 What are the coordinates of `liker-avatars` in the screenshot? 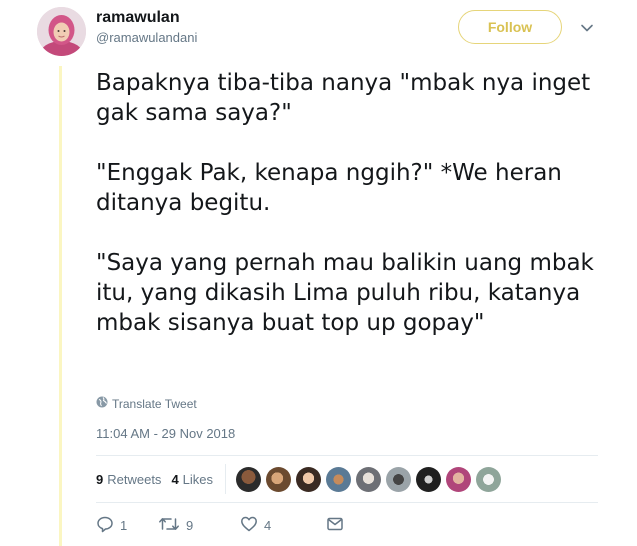 It's located at (369, 479).